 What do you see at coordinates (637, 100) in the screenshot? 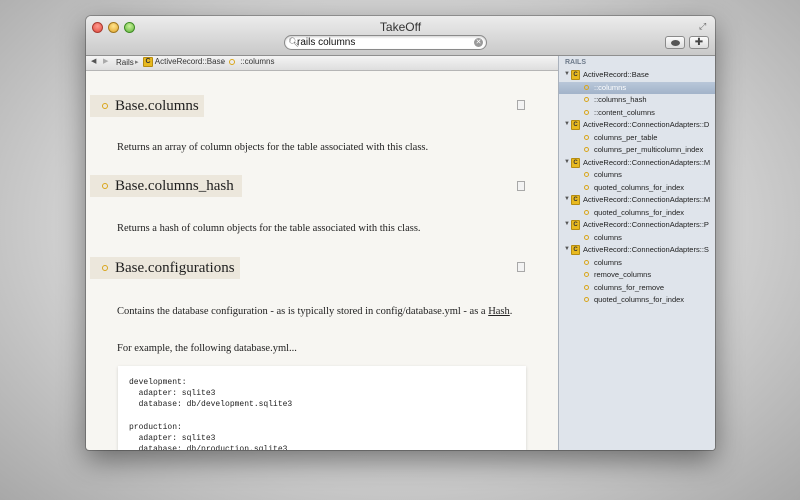
I see `sidebar-method-row: ::columns_hash` at bounding box center [637, 100].